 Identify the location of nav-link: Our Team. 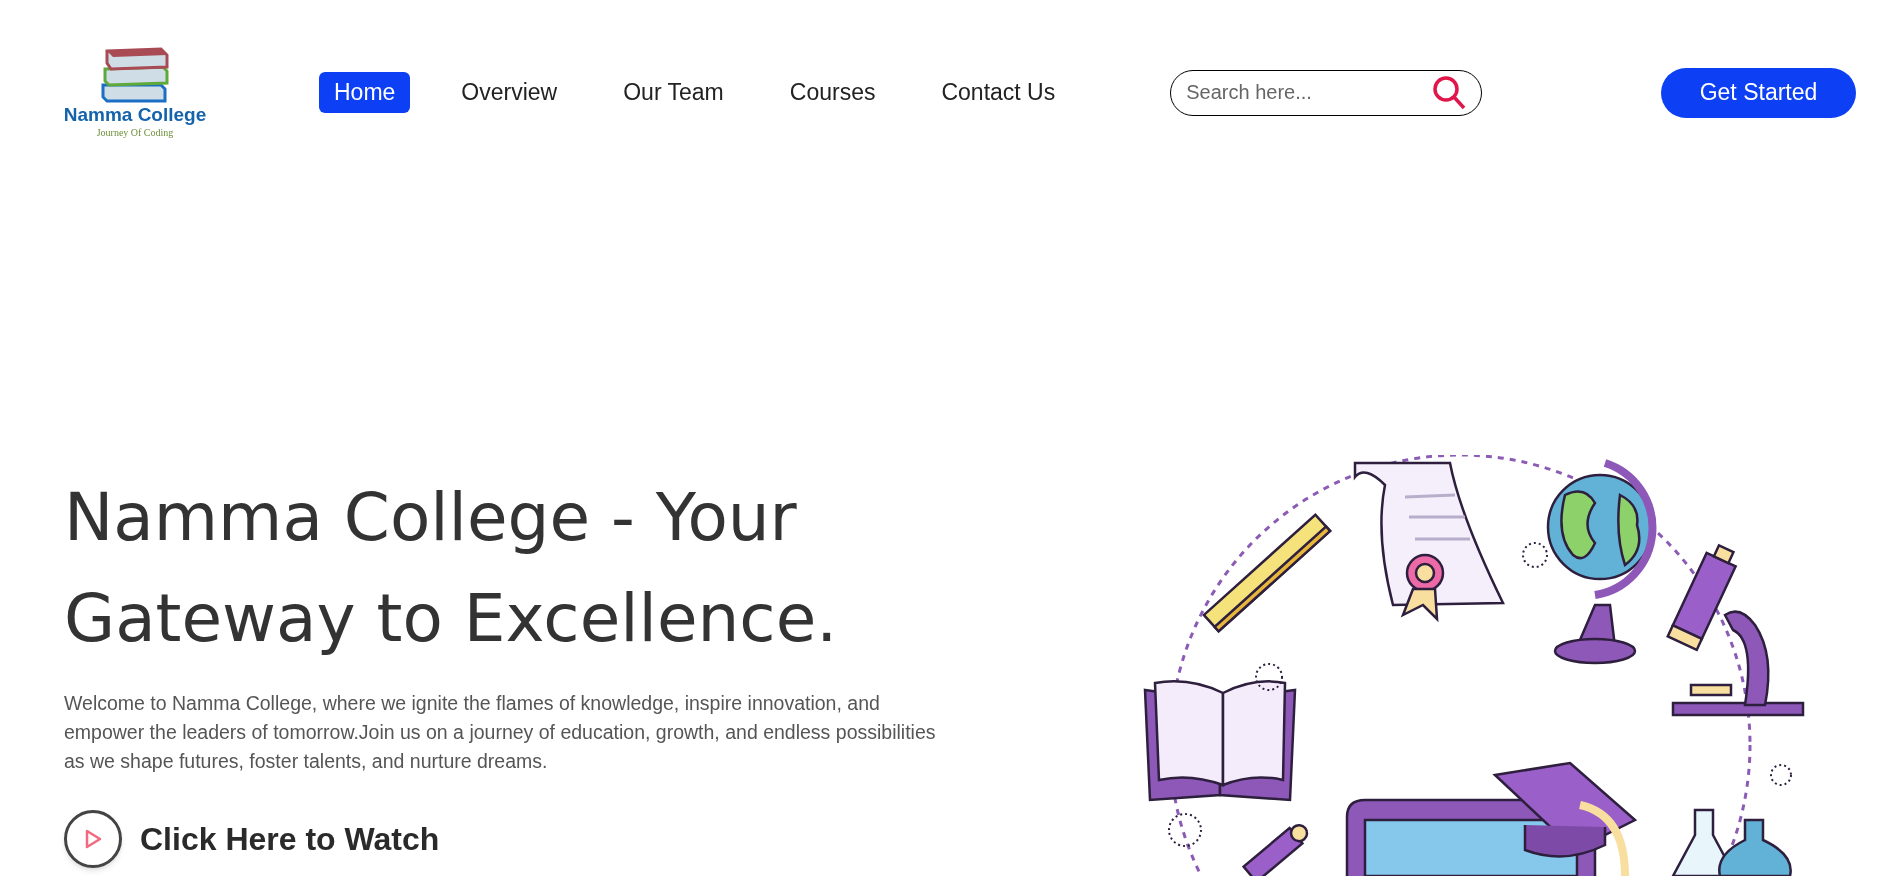
(673, 92).